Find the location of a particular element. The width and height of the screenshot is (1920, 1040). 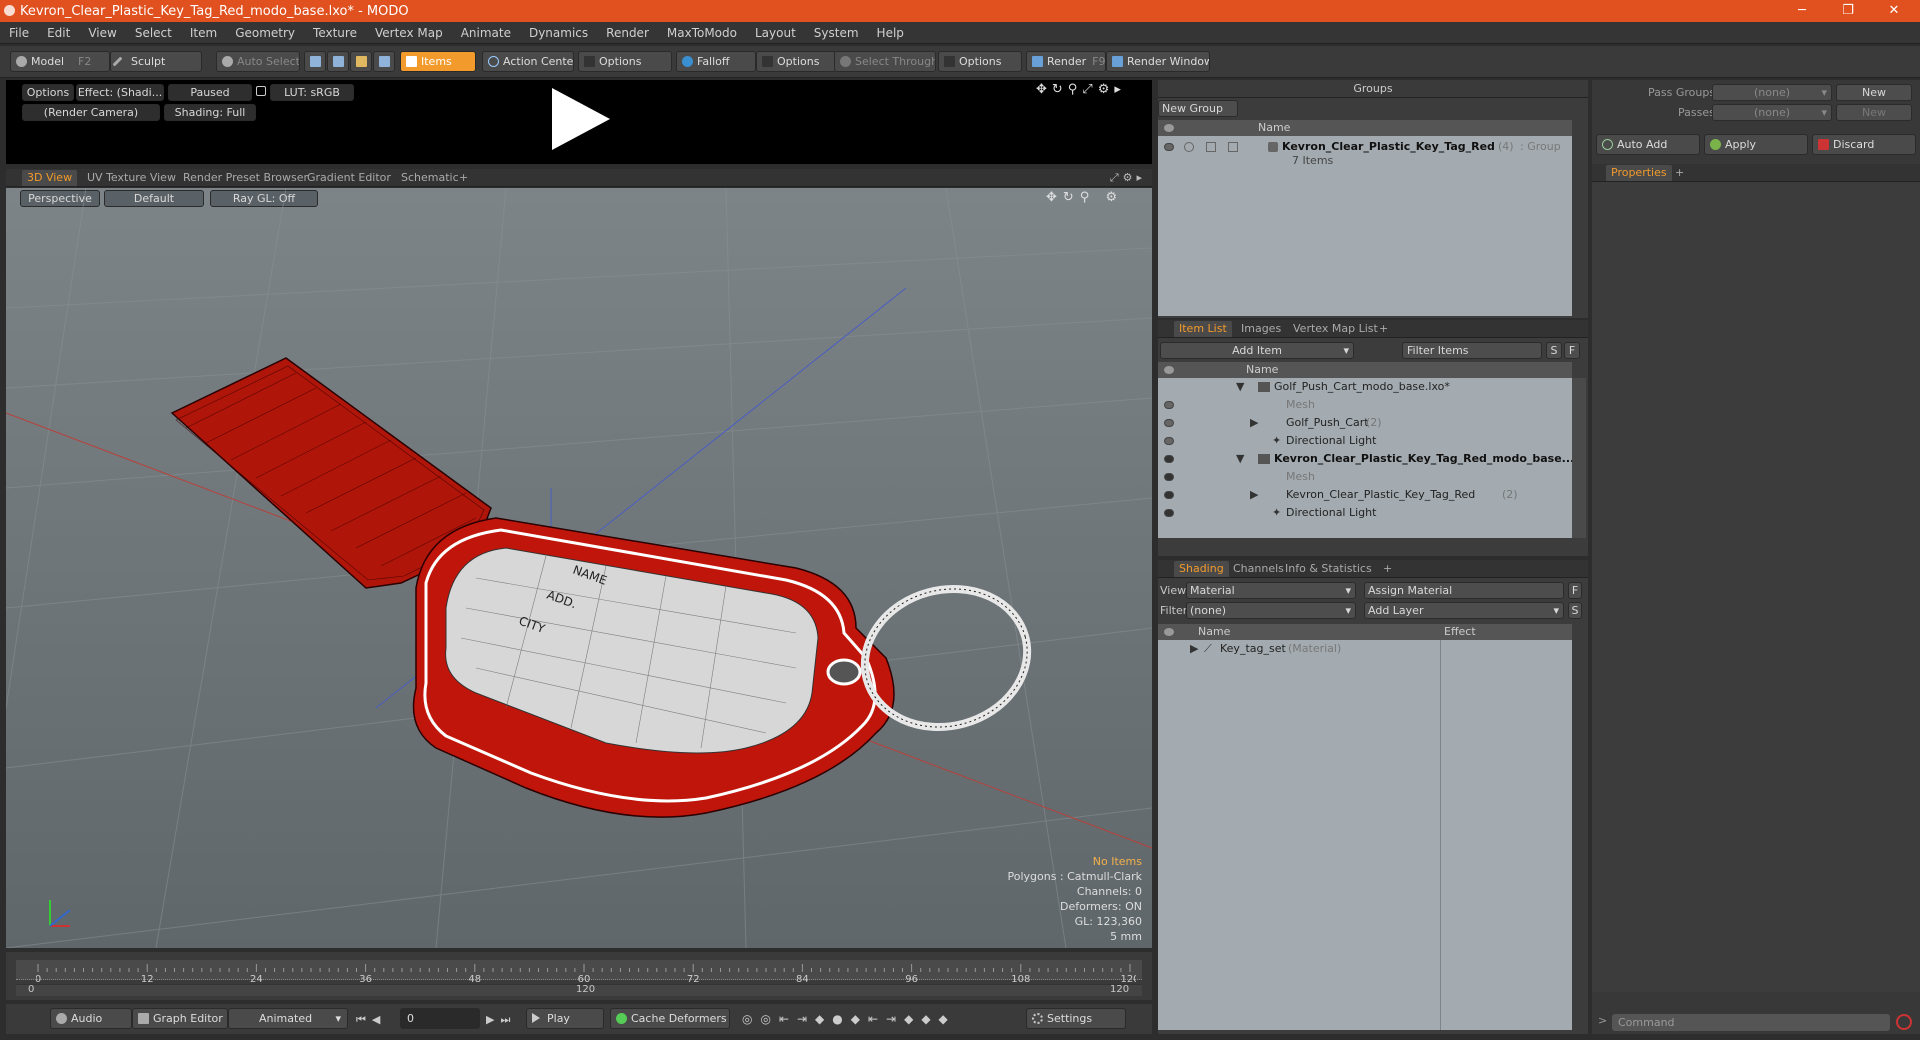

tab-render-preset-browser: Render Preset Browser is located at coordinates (245, 178).